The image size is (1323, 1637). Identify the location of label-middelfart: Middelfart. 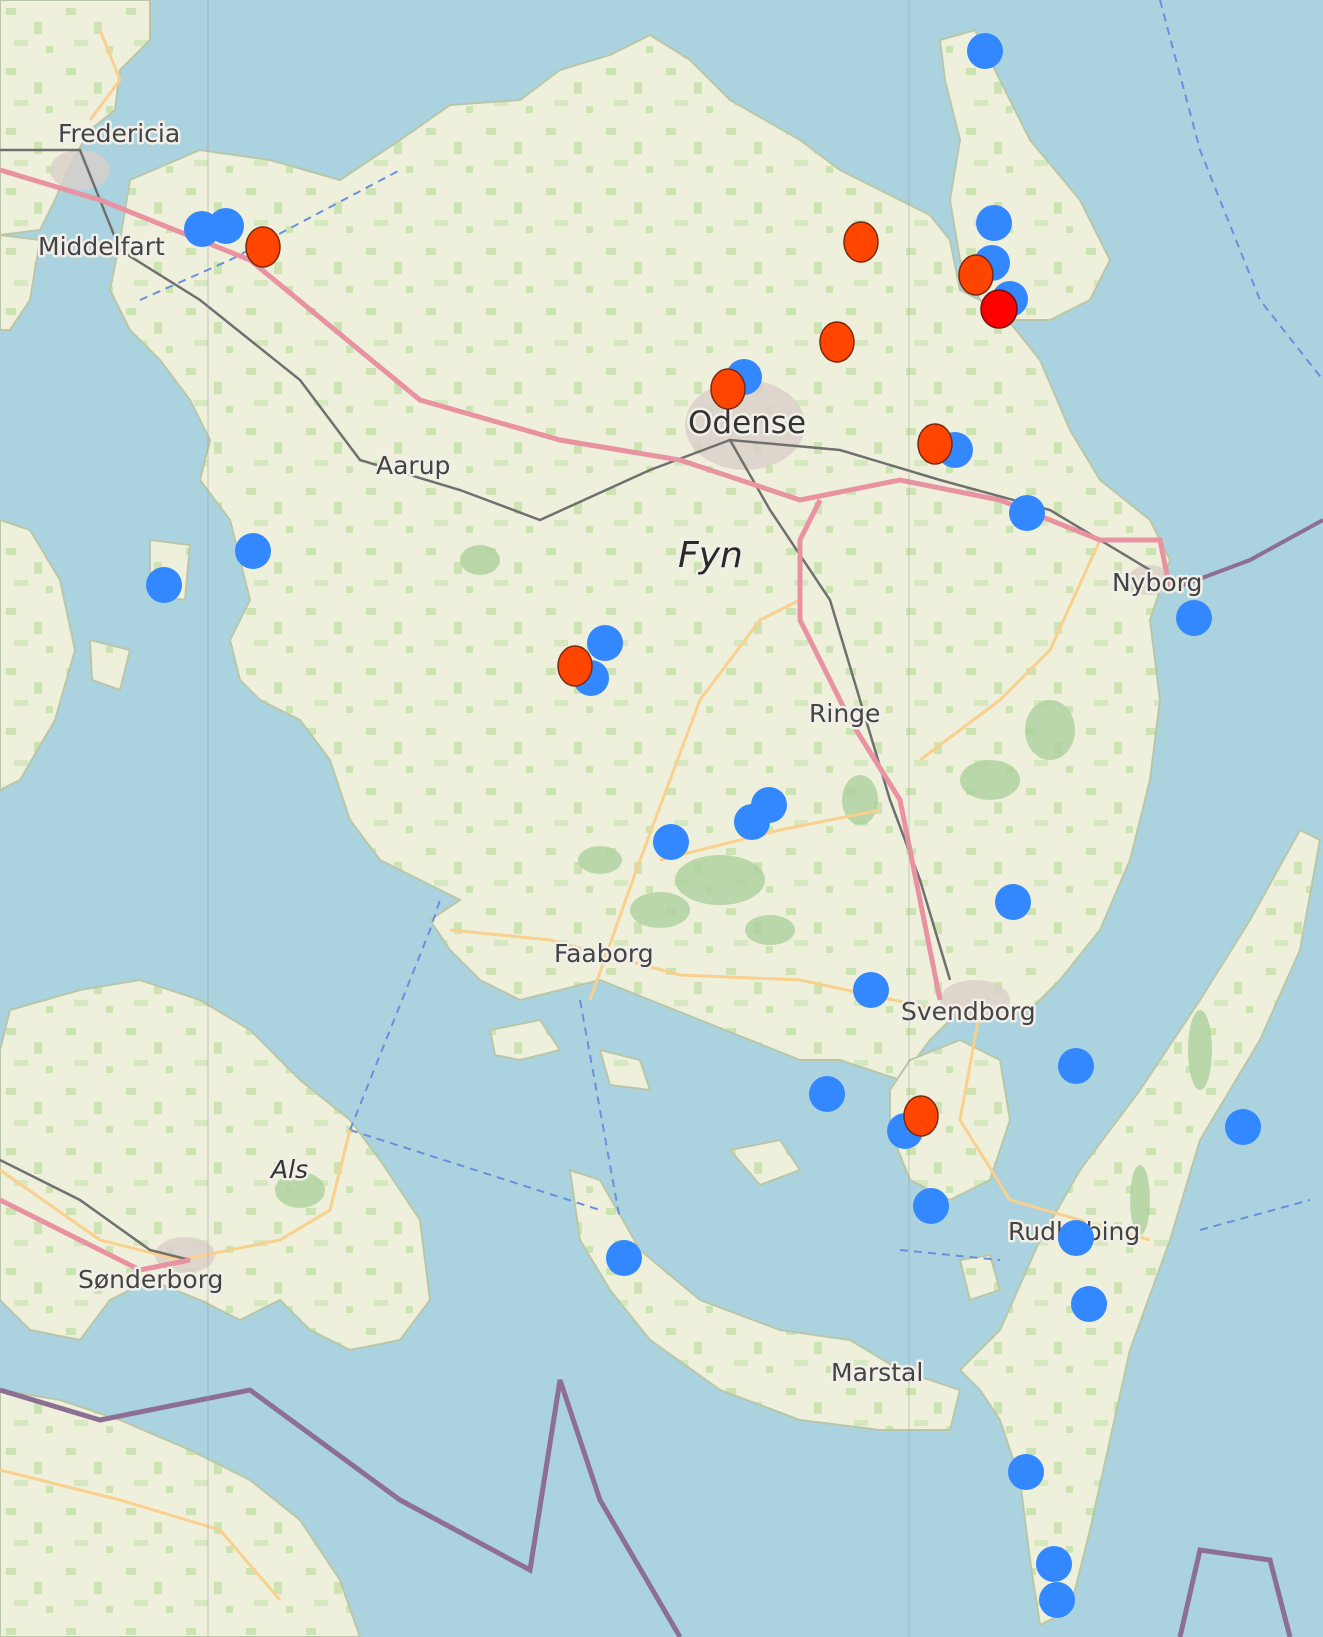
(101, 246).